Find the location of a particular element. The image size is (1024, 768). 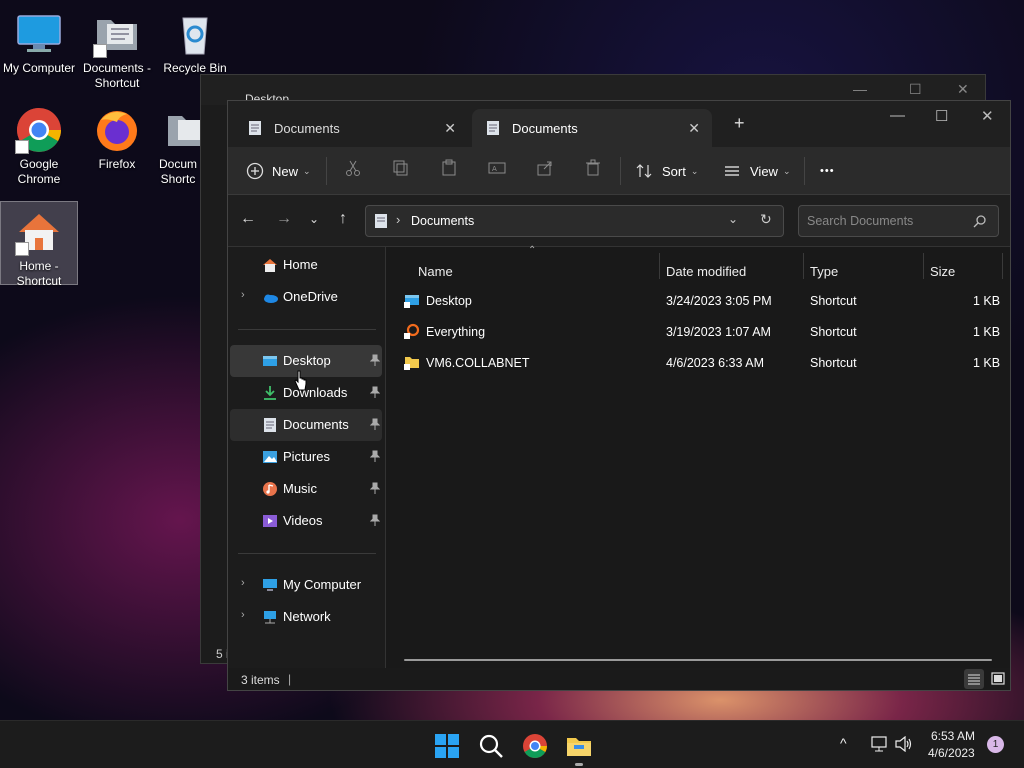

network-status-icon is located at coordinates (880, 744).